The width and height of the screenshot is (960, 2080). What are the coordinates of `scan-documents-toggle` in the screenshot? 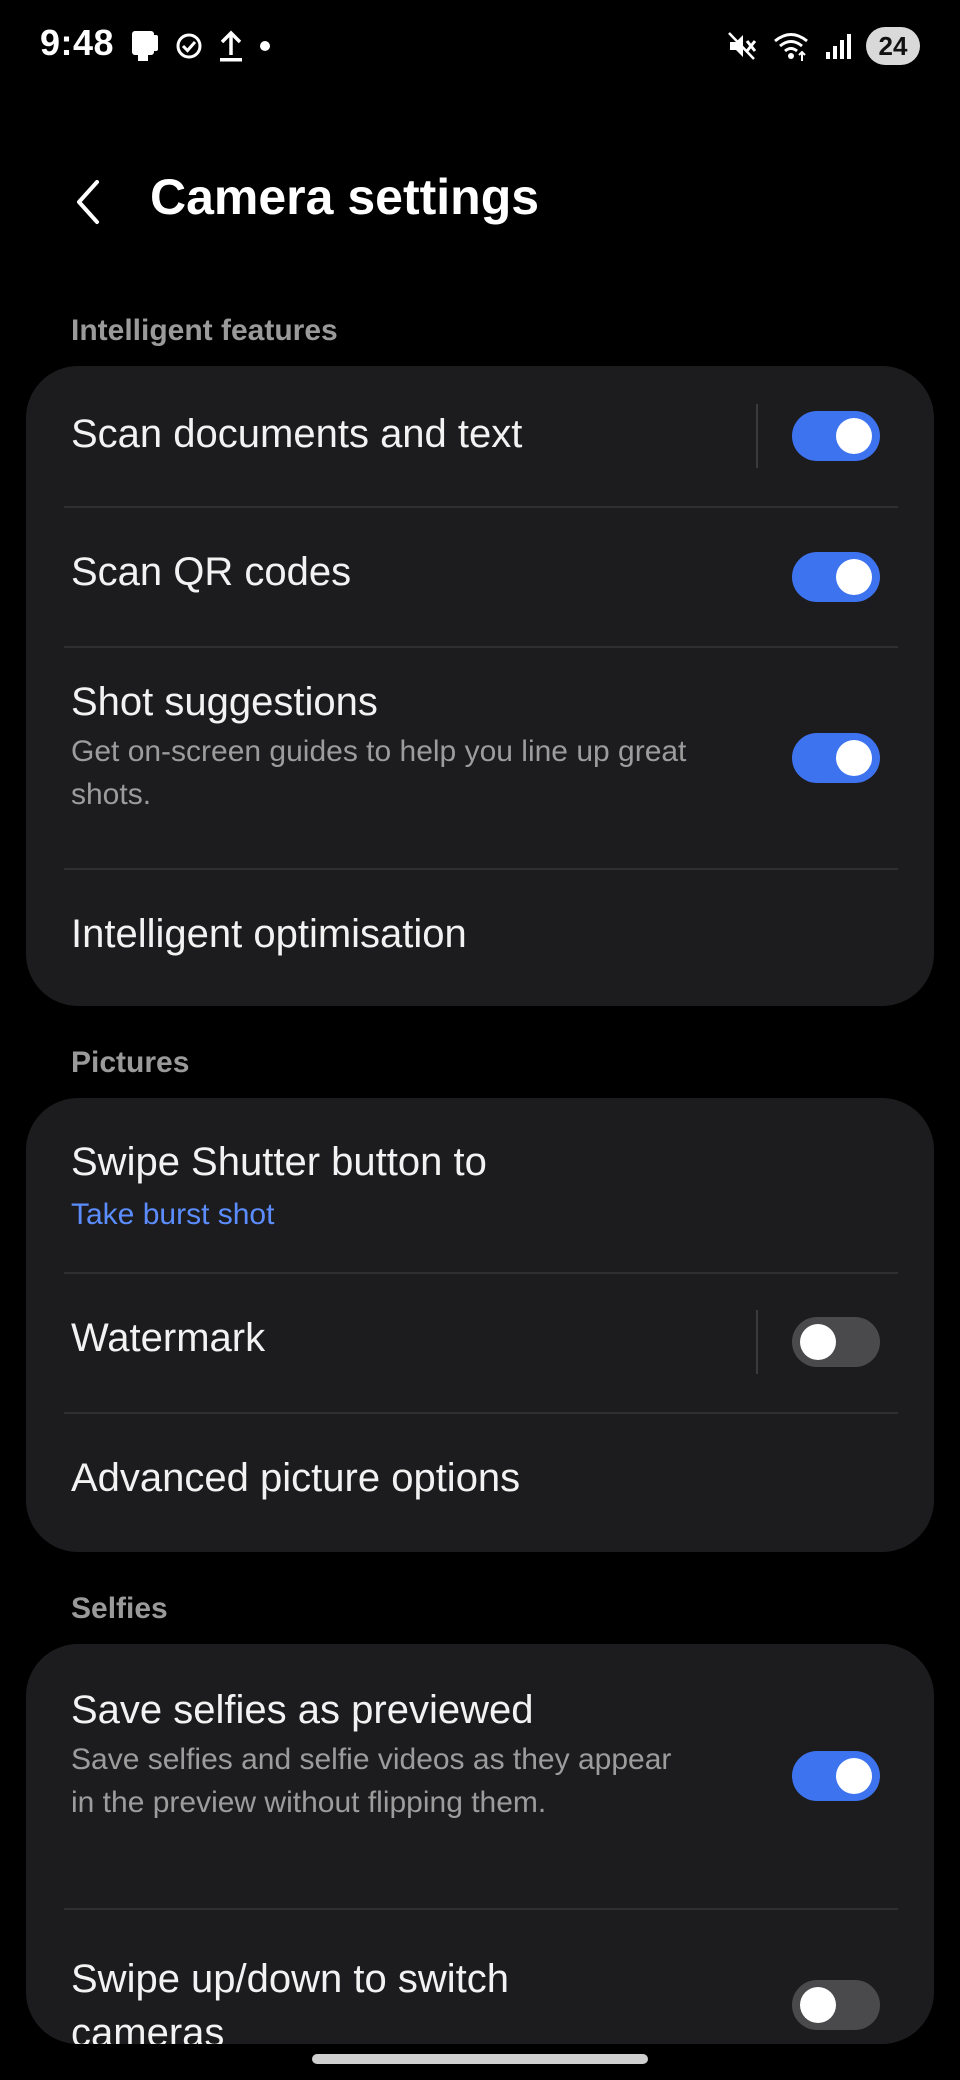 It's located at (836, 436).